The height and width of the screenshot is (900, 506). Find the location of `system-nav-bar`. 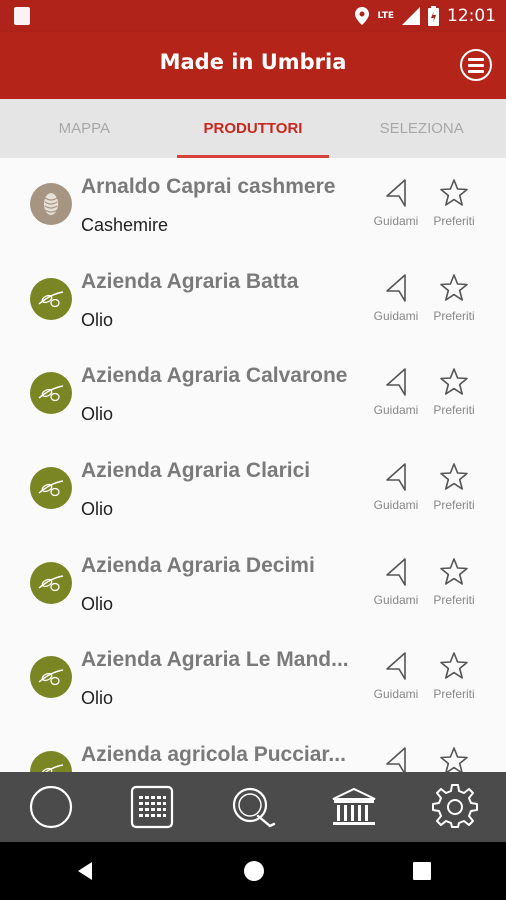

system-nav-bar is located at coordinates (253, 871).